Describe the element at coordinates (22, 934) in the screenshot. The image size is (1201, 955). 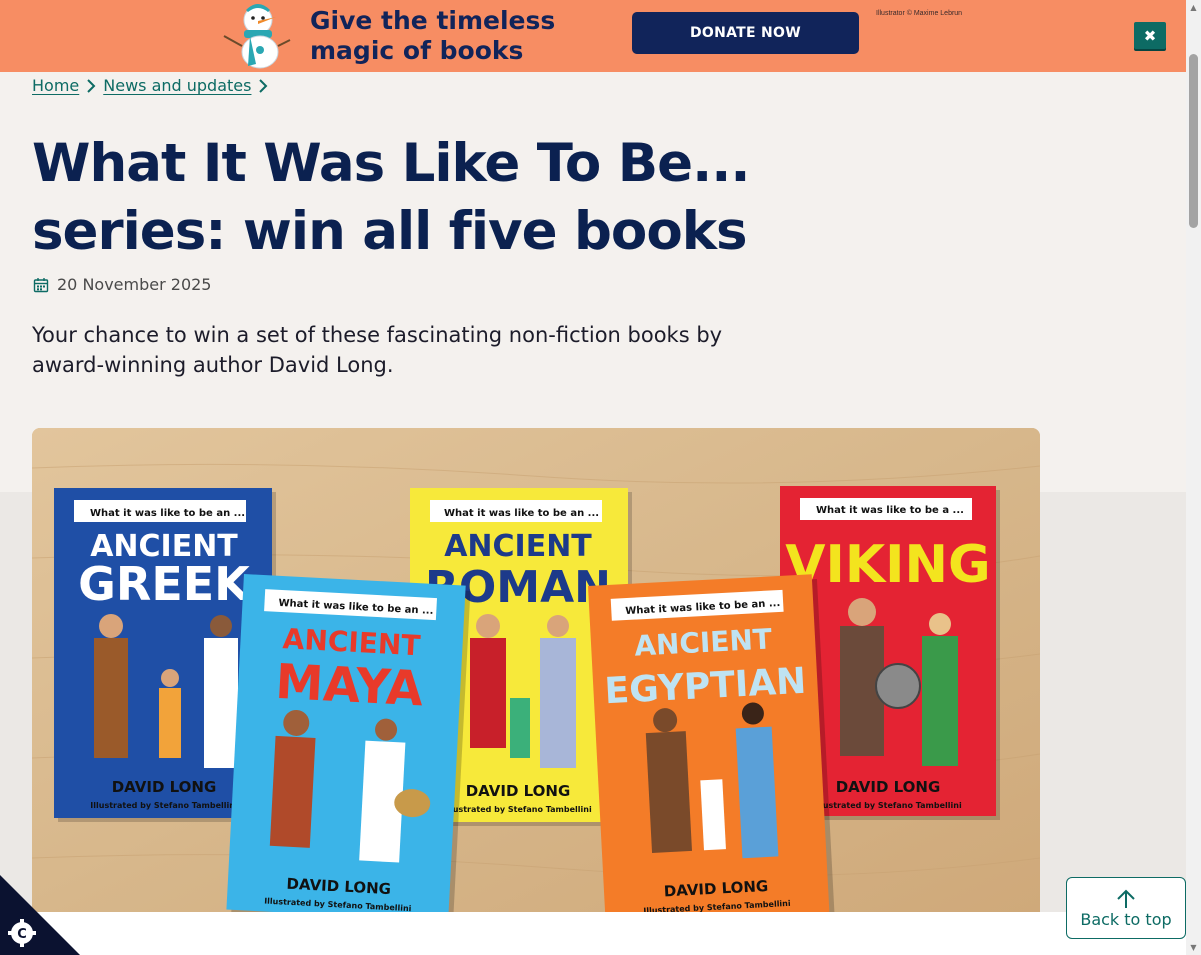
I see `svg-text: C` at that location.